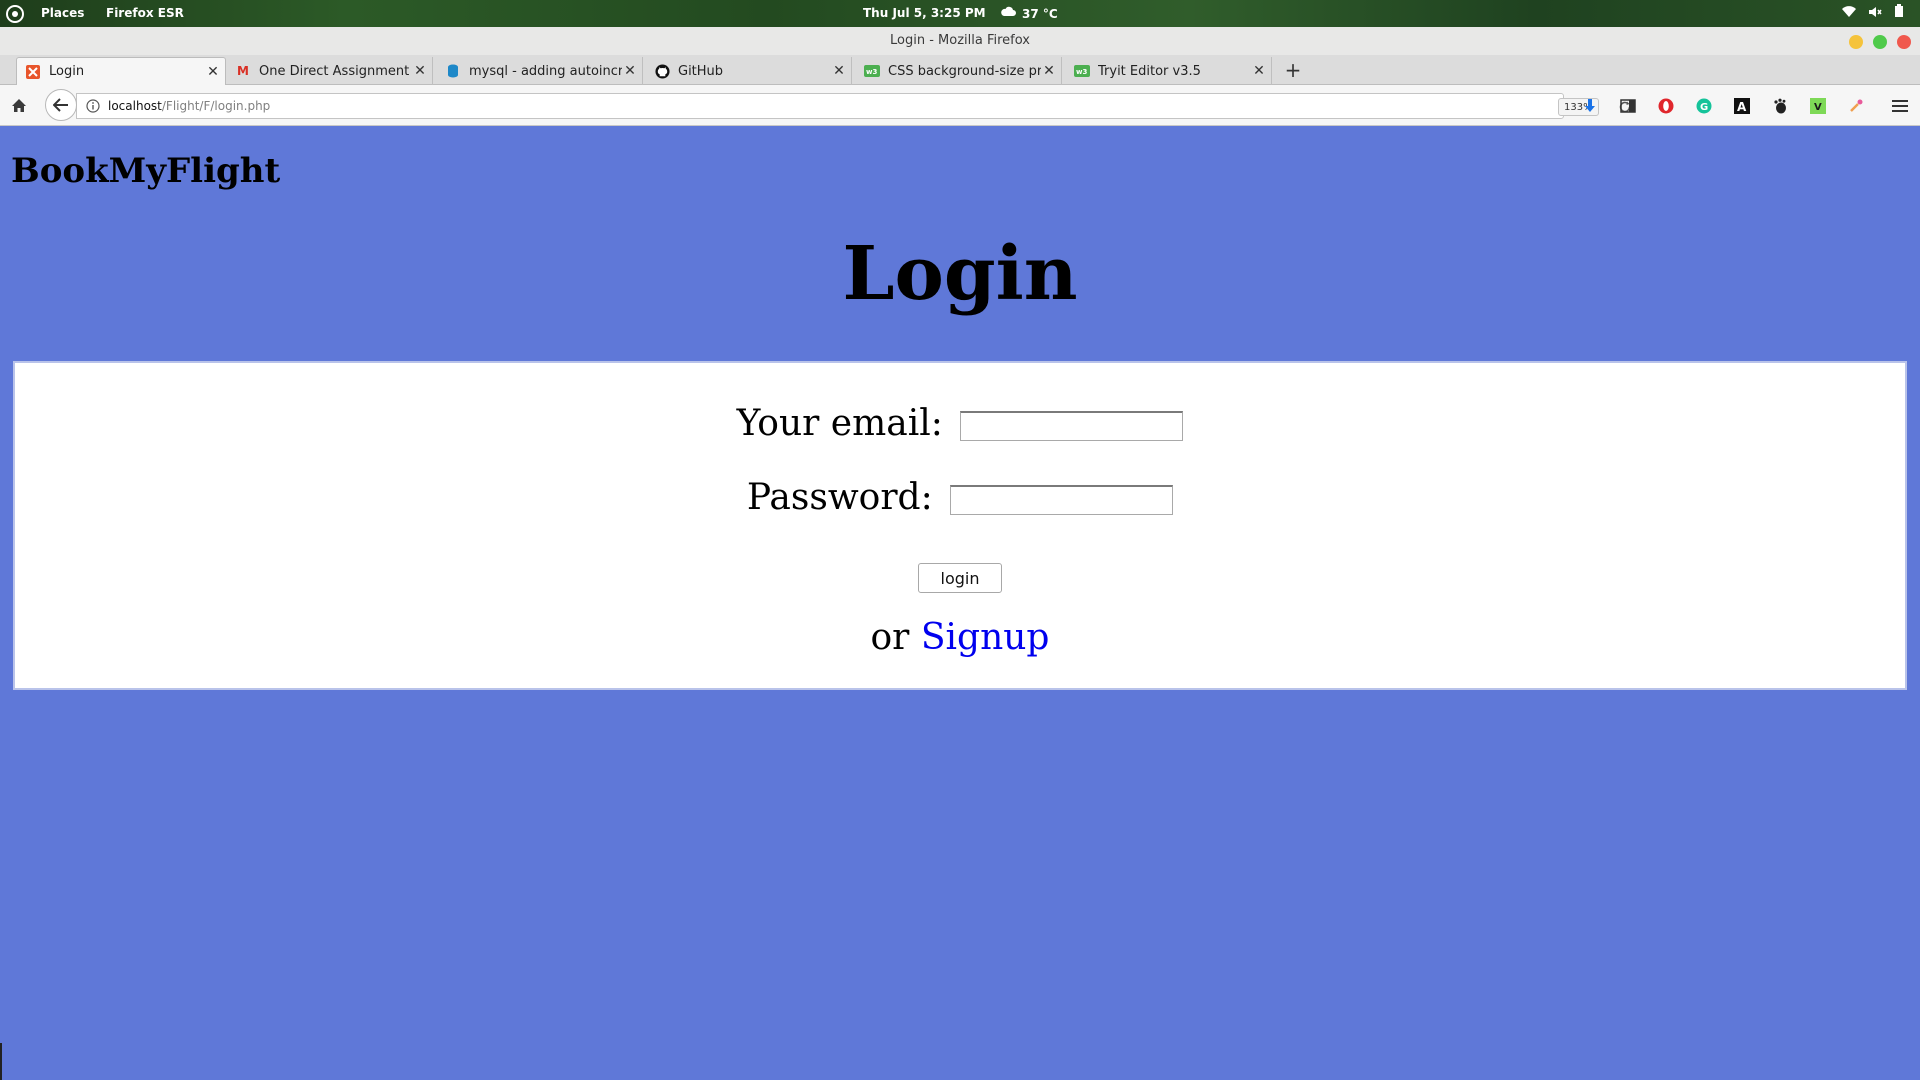 Image resolution: width=1920 pixels, height=1080 pixels. What do you see at coordinates (1900, 106) in the screenshot?
I see `menu-hamburger-icon` at bounding box center [1900, 106].